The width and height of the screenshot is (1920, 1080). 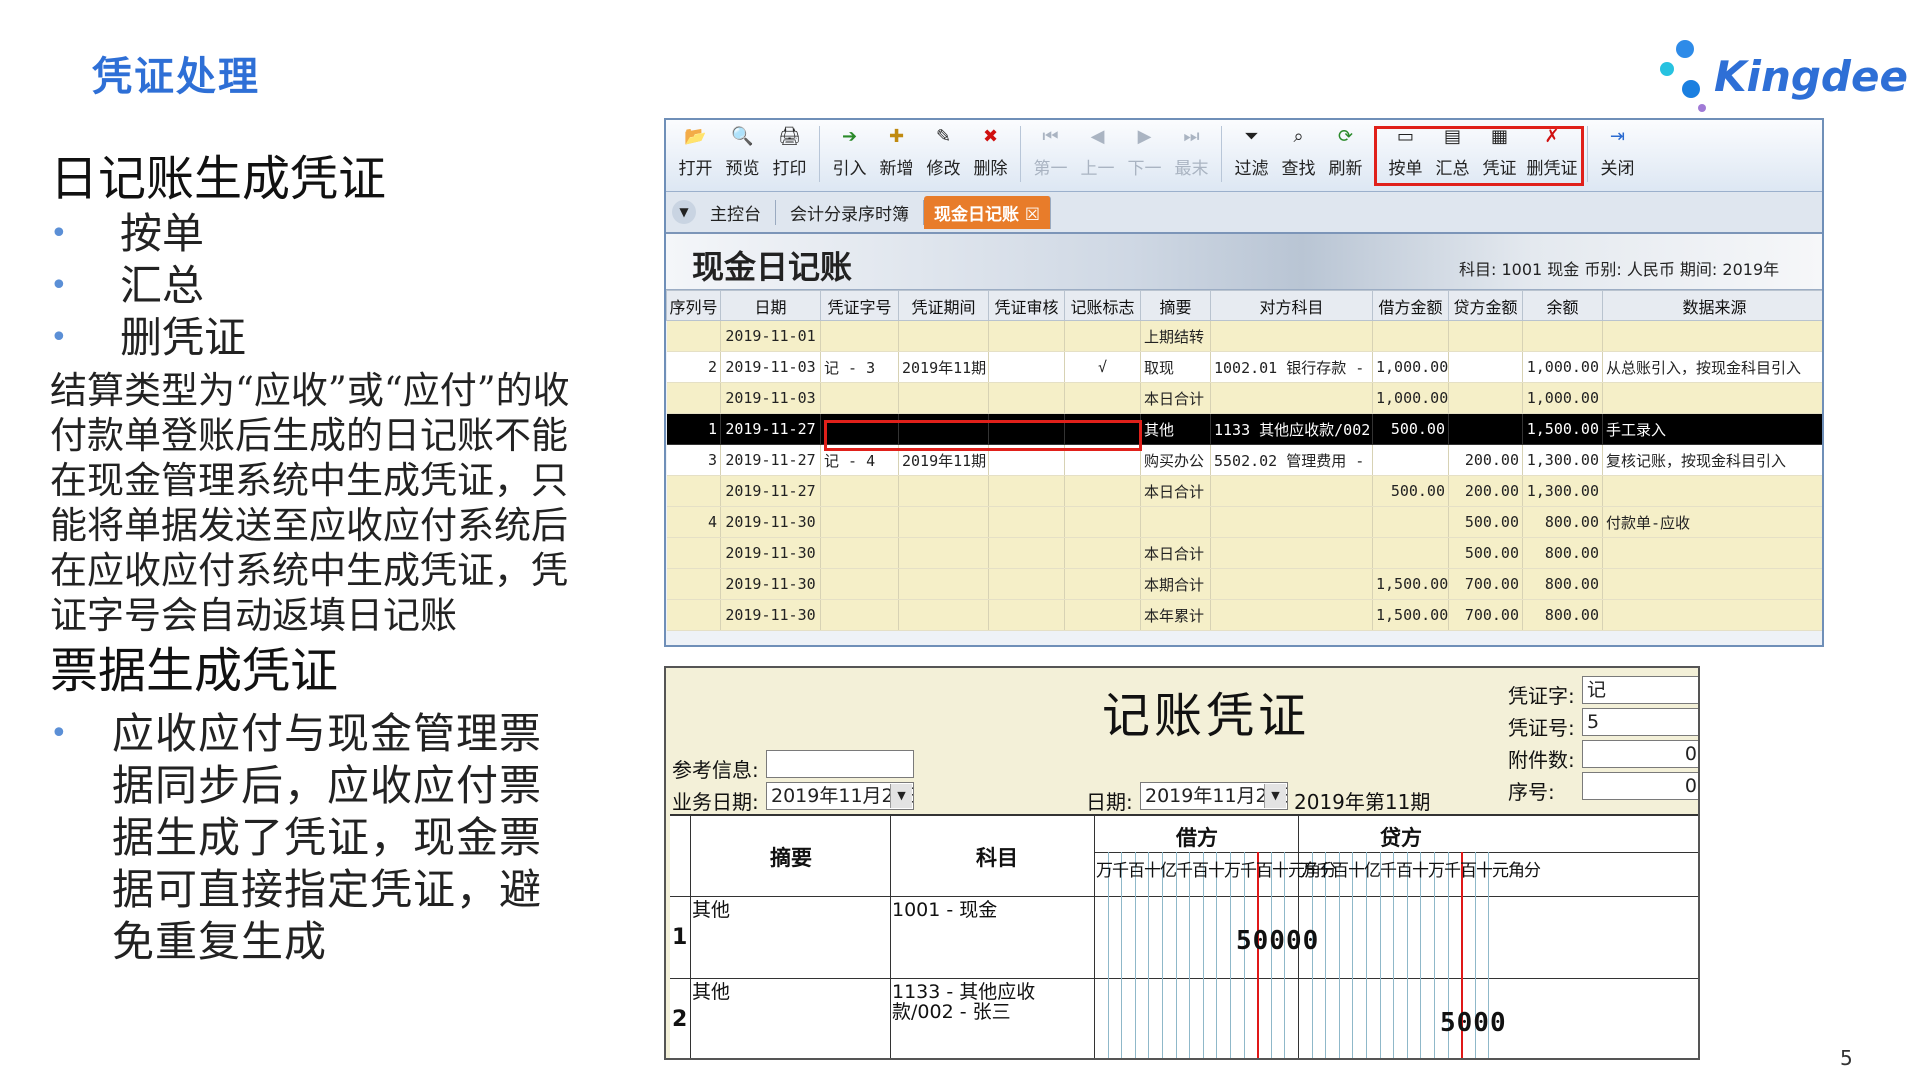 I want to click on attachments-field: 0, so click(x=1640, y=754).